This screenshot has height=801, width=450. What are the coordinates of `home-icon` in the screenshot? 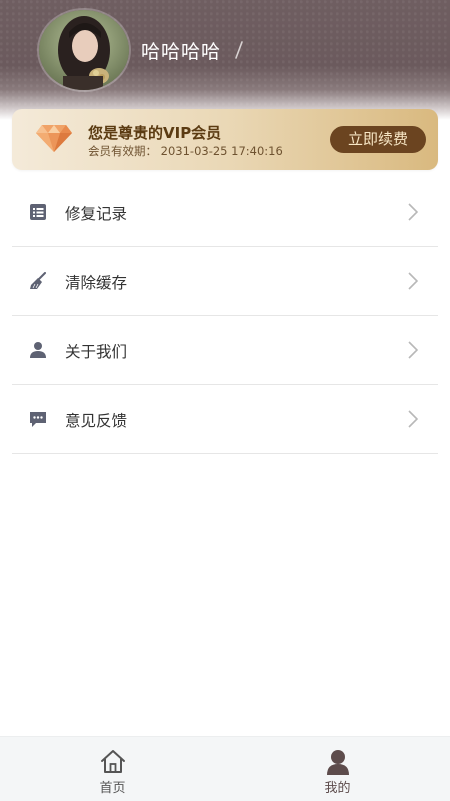 It's located at (113, 761).